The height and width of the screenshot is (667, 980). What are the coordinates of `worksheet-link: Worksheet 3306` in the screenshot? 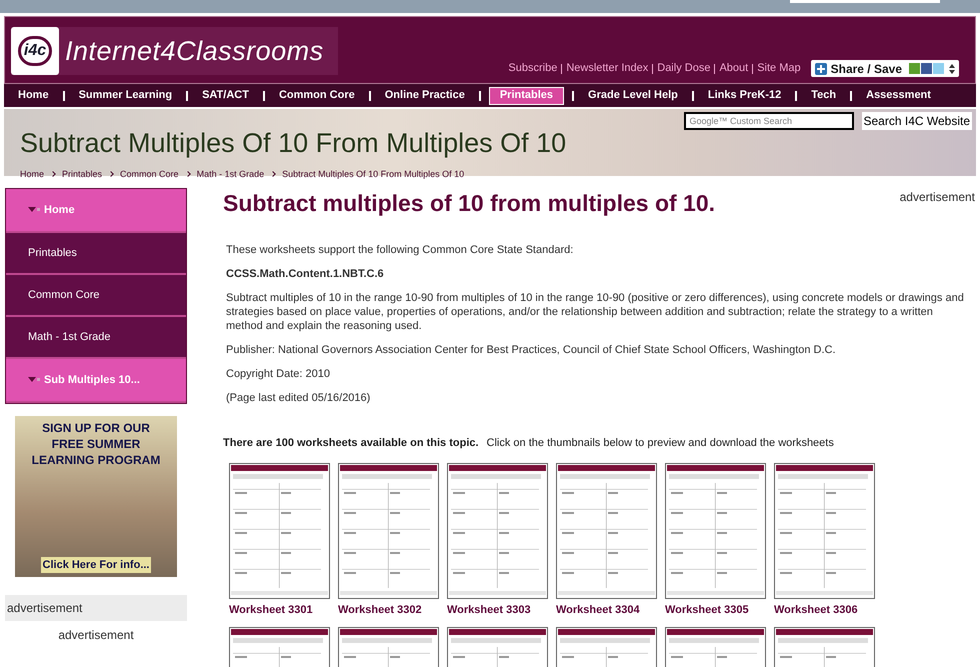 It's located at (824, 610).